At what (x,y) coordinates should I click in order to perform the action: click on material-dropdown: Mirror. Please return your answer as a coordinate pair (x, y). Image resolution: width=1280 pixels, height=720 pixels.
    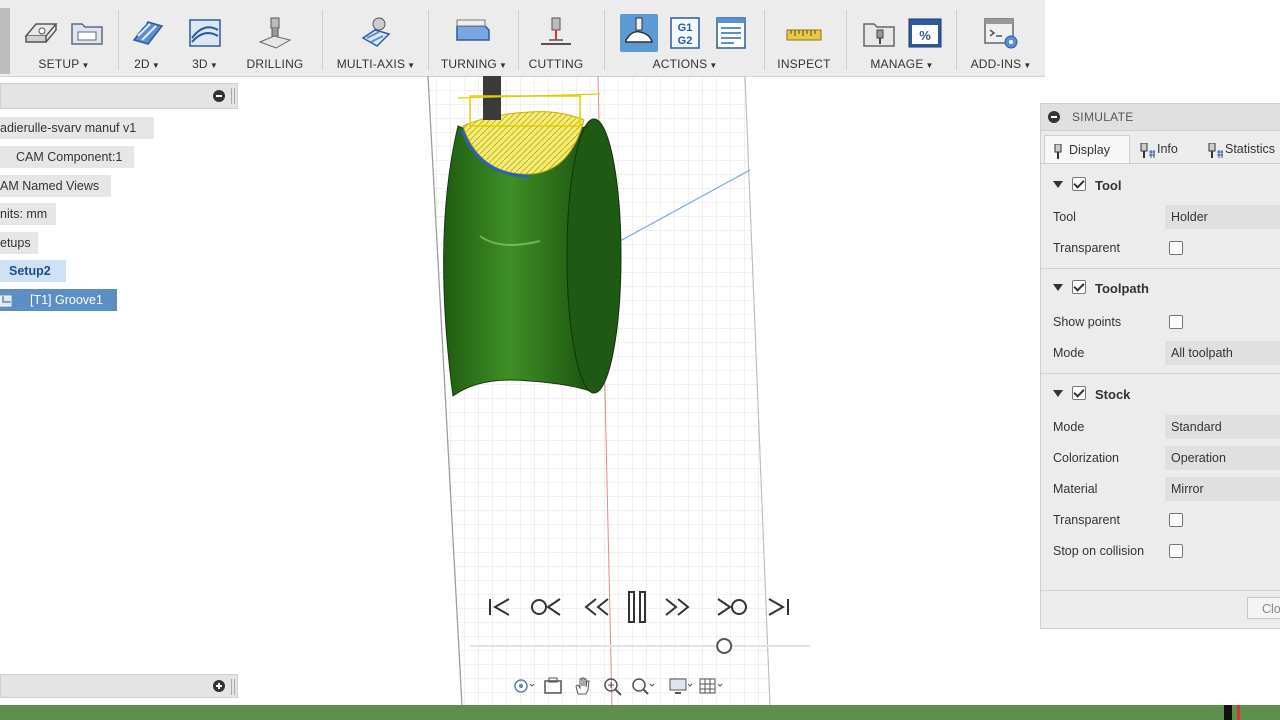
    Looking at the image, I should click on (1222, 489).